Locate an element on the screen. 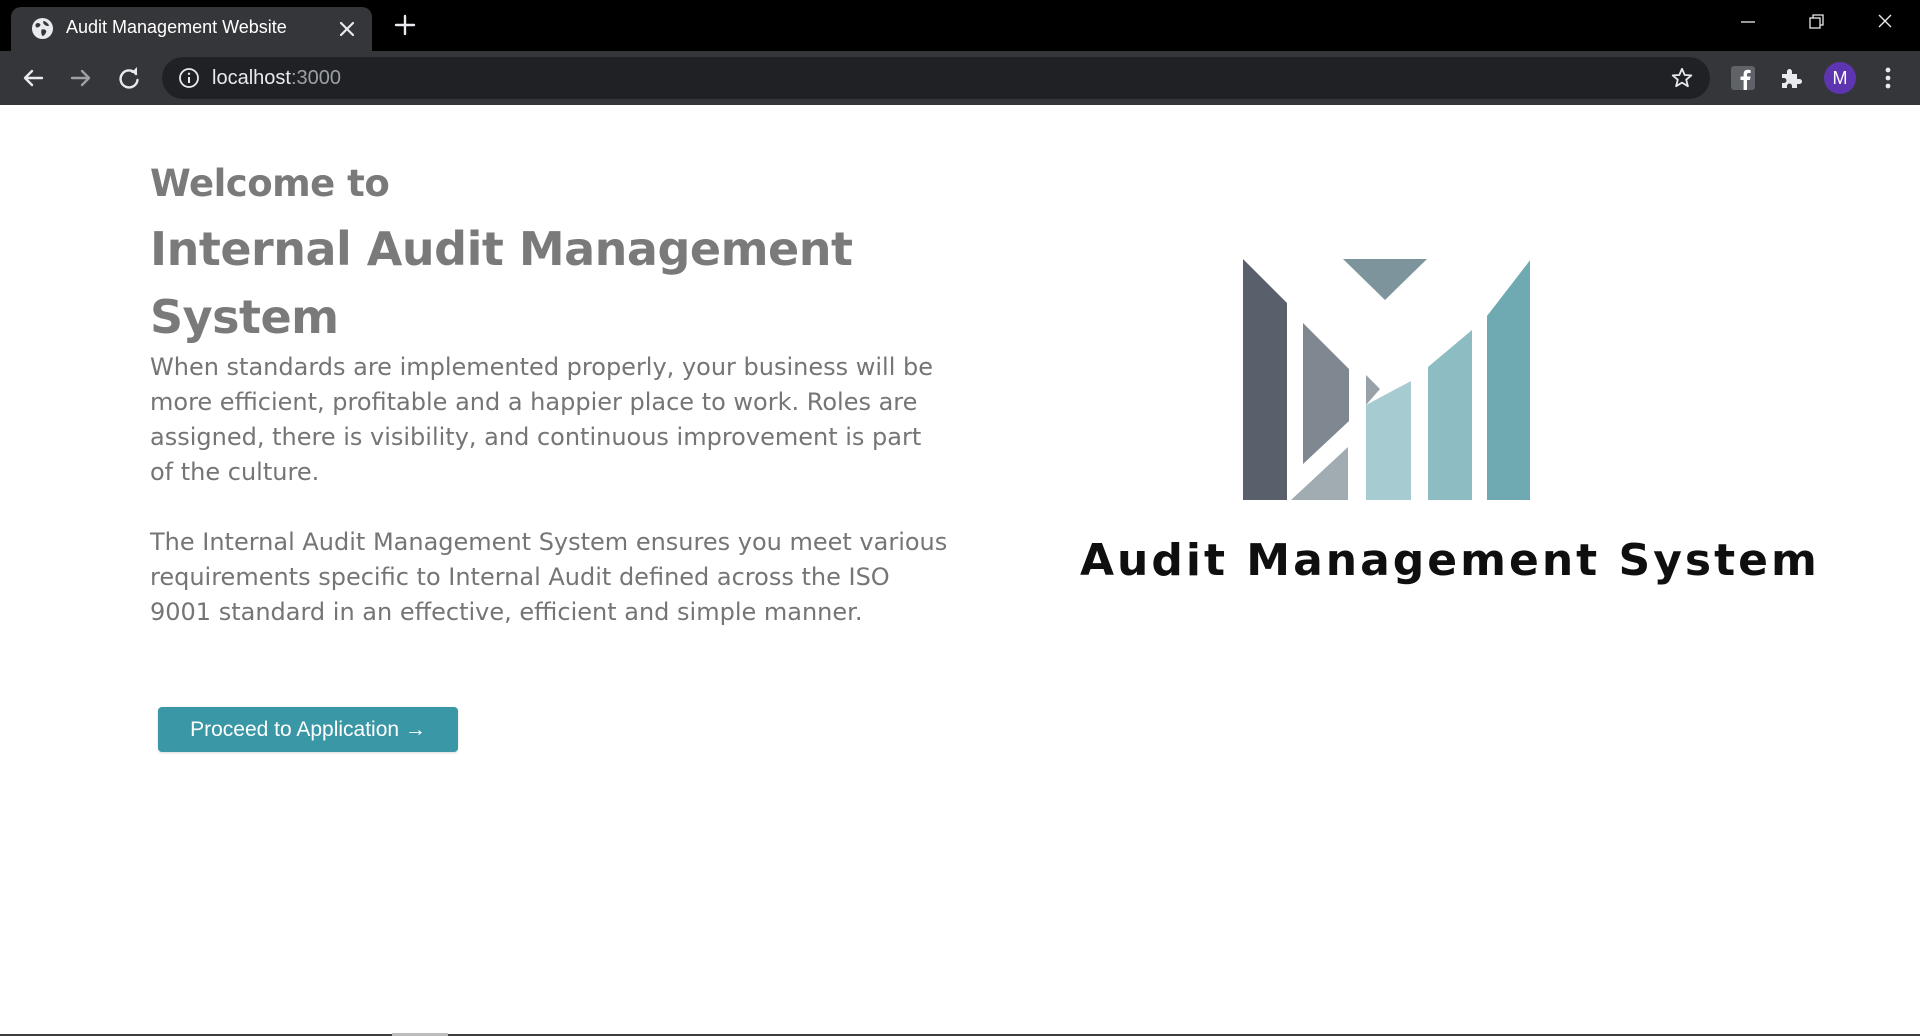 The height and width of the screenshot is (1036, 1920). close-icon is located at coordinates (347, 29).